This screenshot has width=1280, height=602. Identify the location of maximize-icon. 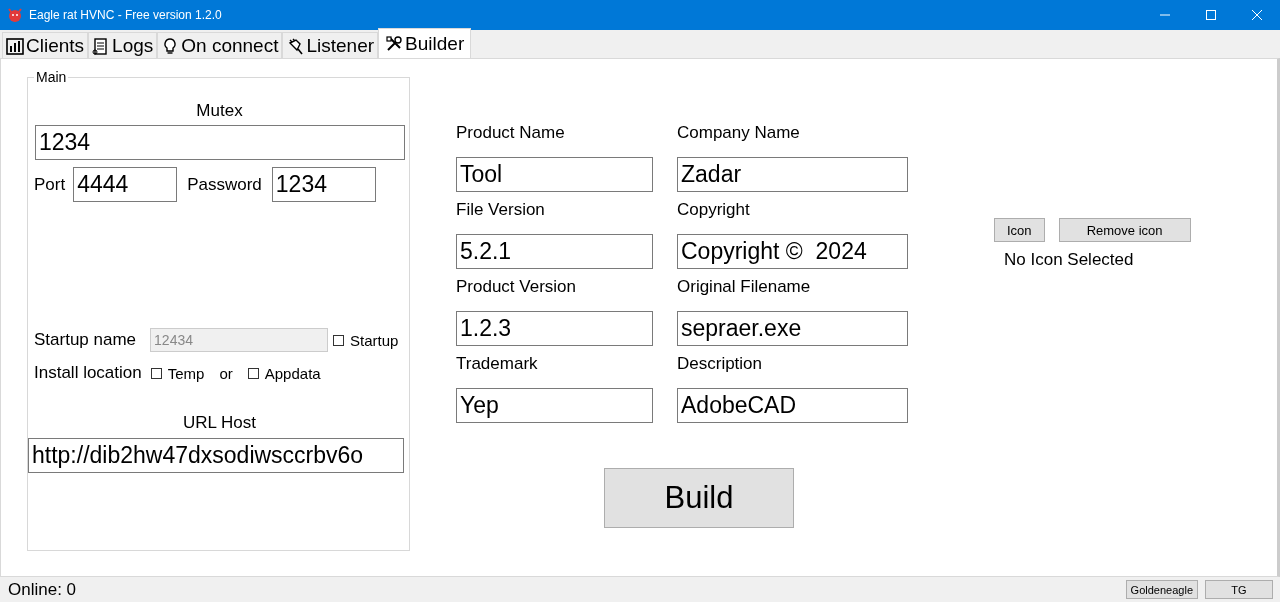
(1211, 15).